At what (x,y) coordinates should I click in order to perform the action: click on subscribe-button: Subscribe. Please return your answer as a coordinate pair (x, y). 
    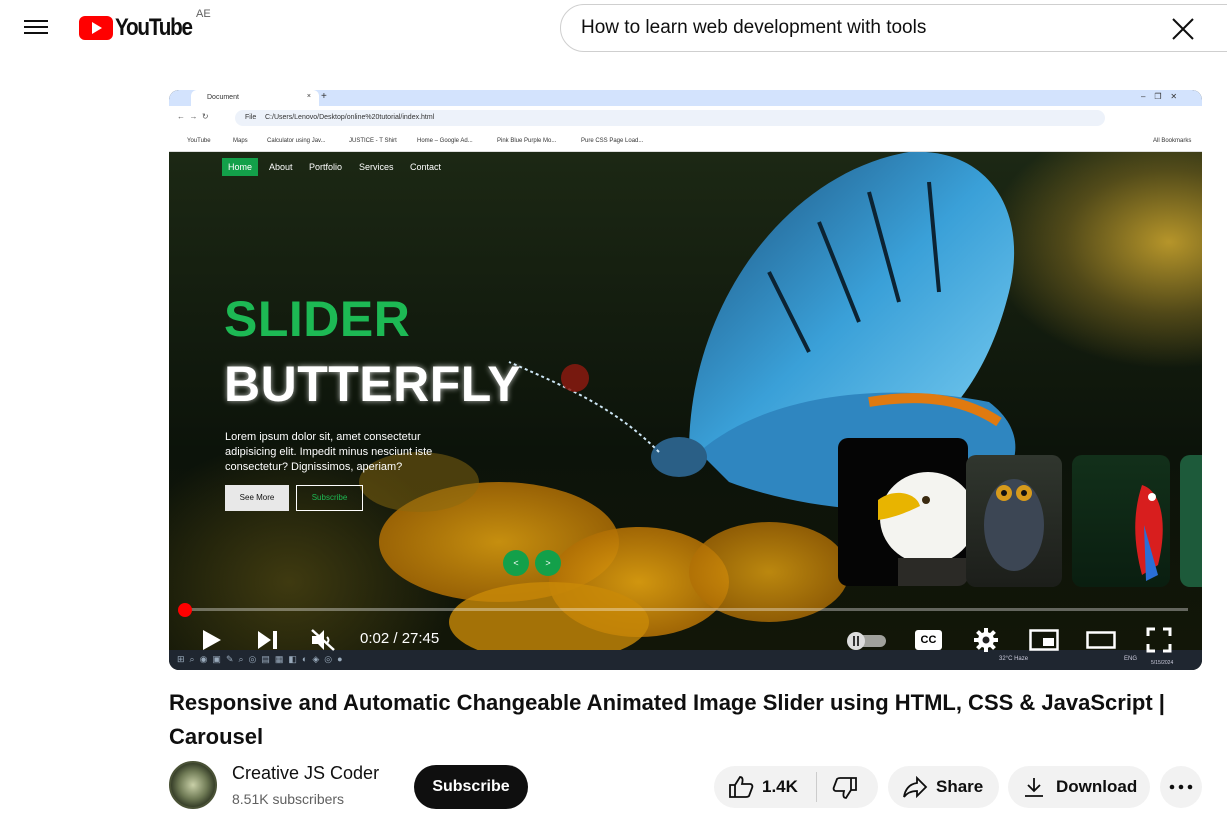
    Looking at the image, I should click on (471, 787).